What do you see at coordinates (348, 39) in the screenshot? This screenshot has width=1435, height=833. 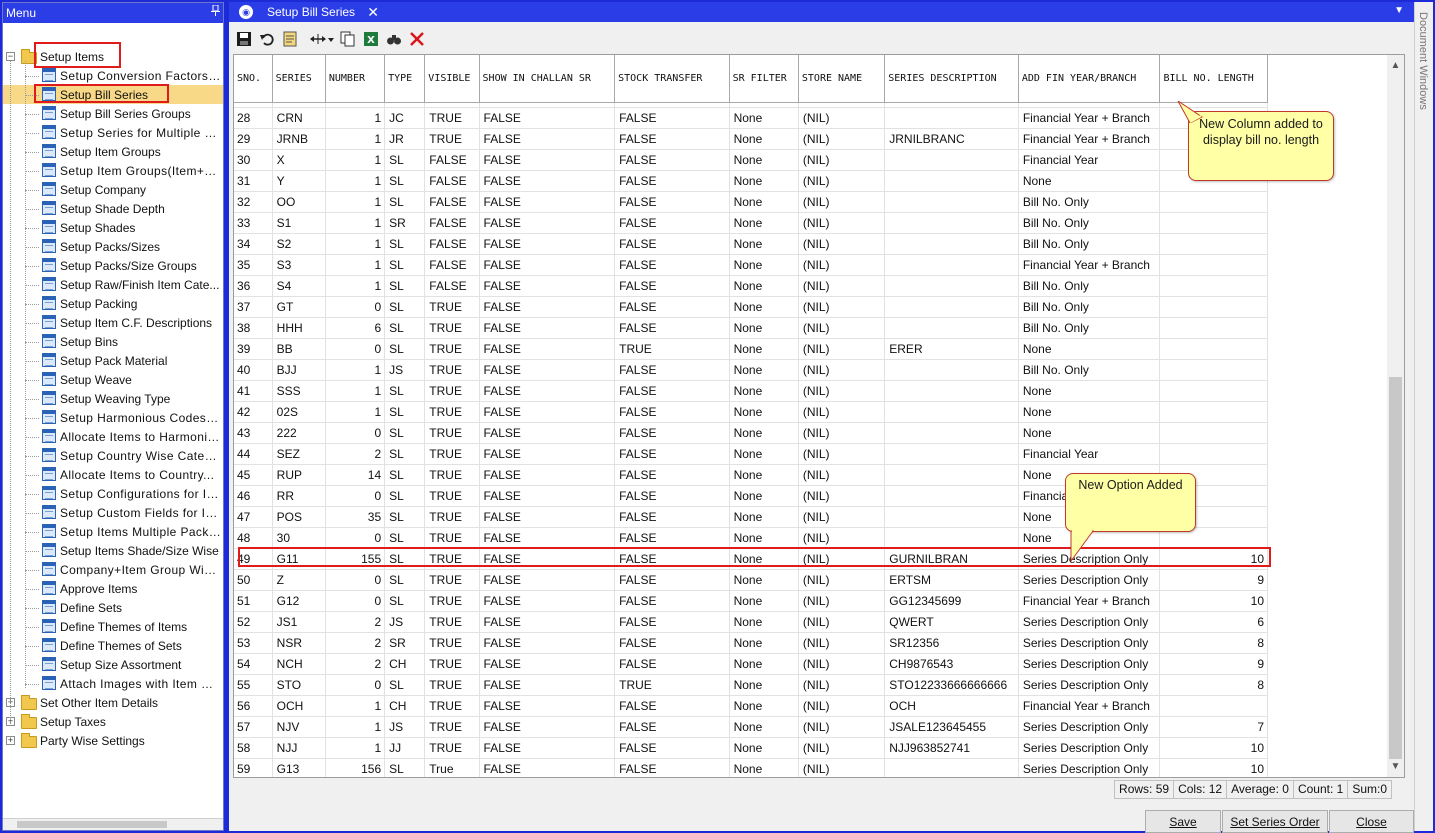 I see `copy-icon` at bounding box center [348, 39].